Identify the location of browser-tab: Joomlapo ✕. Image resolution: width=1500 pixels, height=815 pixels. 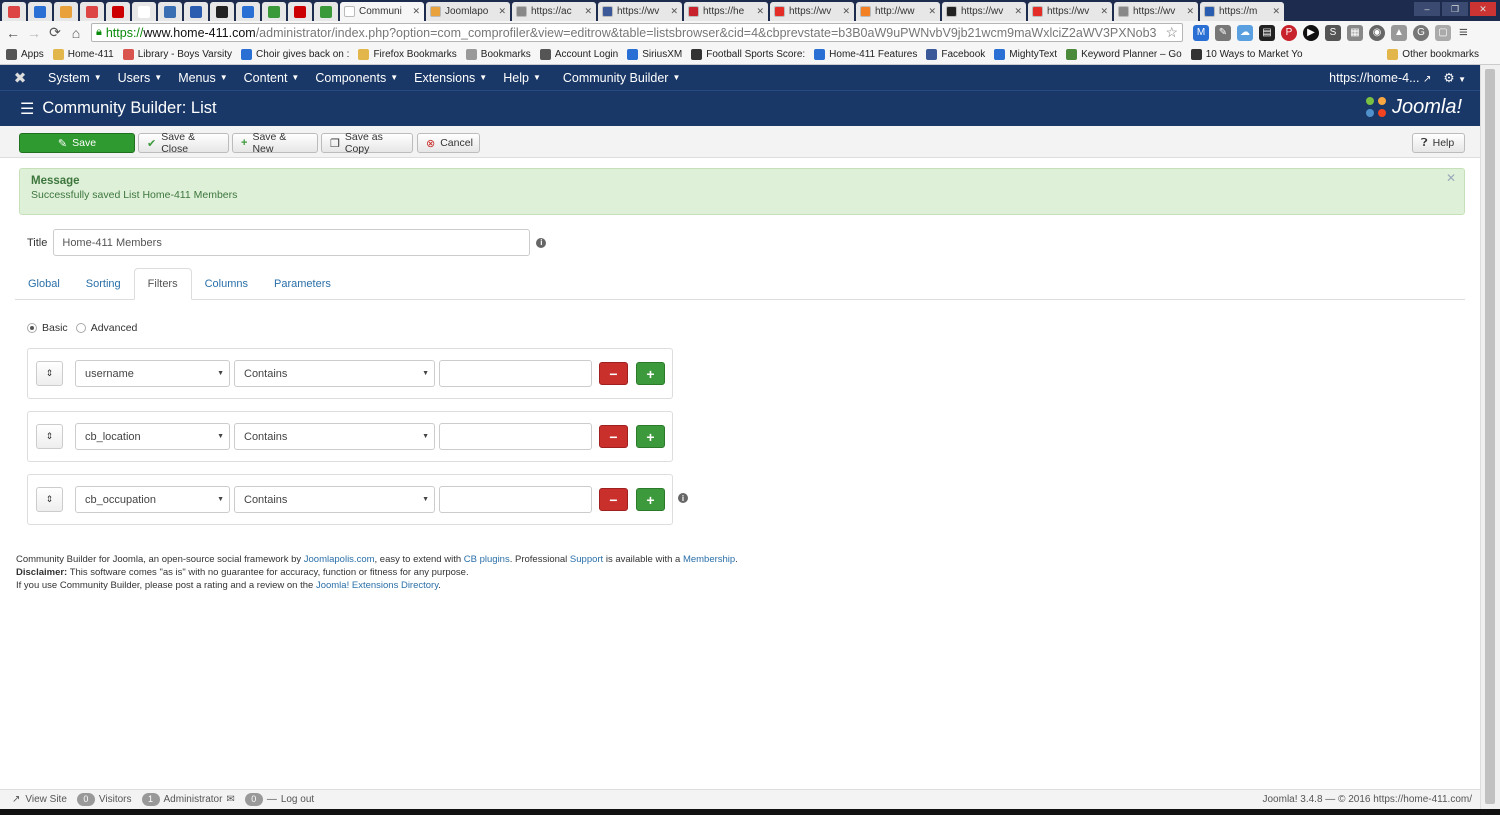
(468, 11).